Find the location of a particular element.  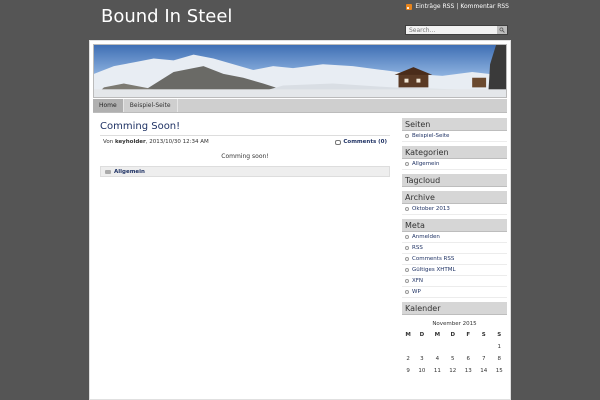

calendar-cell: 10 is located at coordinates (422, 371).